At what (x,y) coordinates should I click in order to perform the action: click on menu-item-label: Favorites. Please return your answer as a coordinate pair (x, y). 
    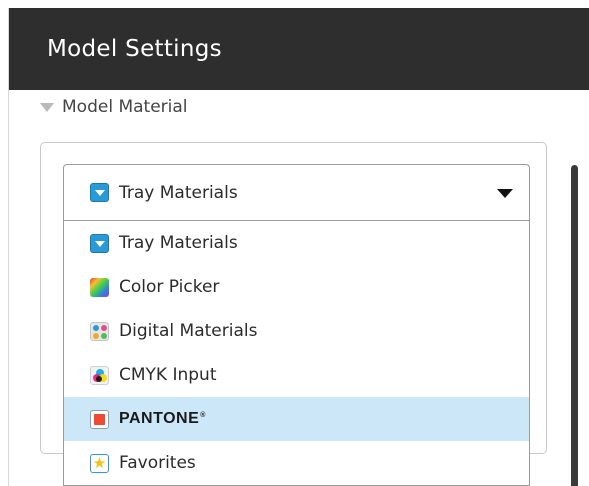
    Looking at the image, I should click on (157, 463).